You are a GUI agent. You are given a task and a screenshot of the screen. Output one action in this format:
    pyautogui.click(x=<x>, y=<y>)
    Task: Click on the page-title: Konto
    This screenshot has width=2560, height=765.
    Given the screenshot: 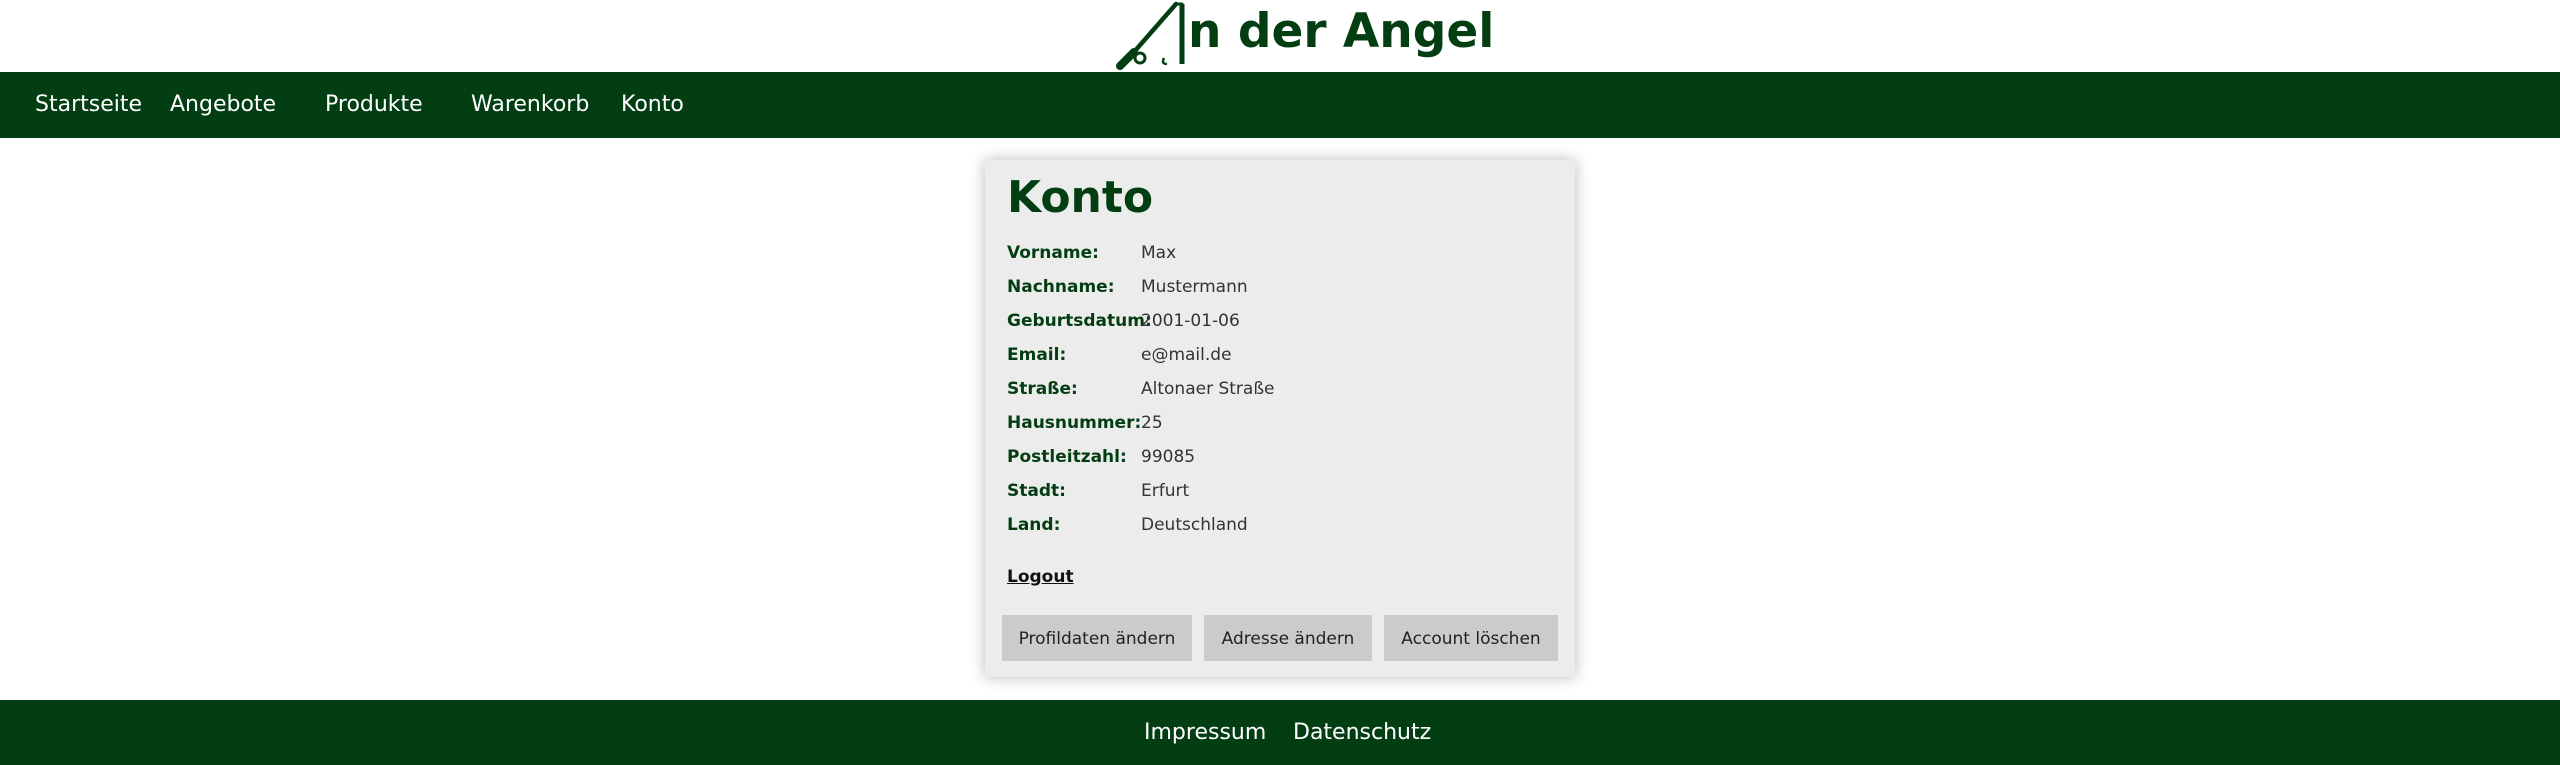 What is the action you would take?
    pyautogui.click(x=1080, y=197)
    